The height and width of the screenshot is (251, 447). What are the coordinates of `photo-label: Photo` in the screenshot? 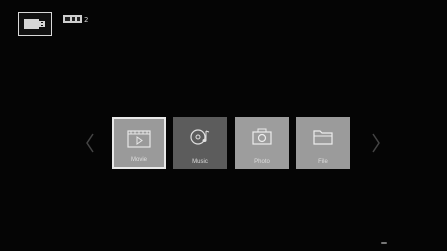 It's located at (262, 162).